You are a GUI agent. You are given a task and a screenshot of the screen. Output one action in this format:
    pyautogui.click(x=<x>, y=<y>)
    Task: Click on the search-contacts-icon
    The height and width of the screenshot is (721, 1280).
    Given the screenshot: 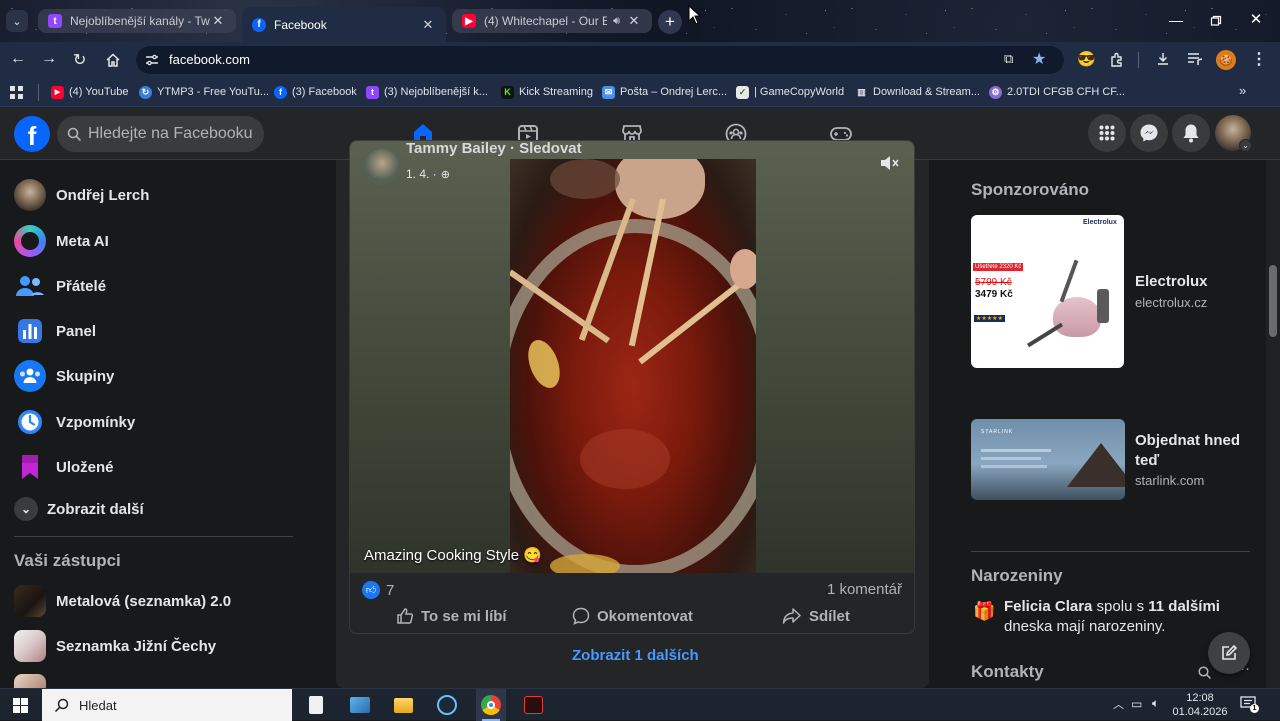 What is the action you would take?
    pyautogui.click(x=1205, y=673)
    